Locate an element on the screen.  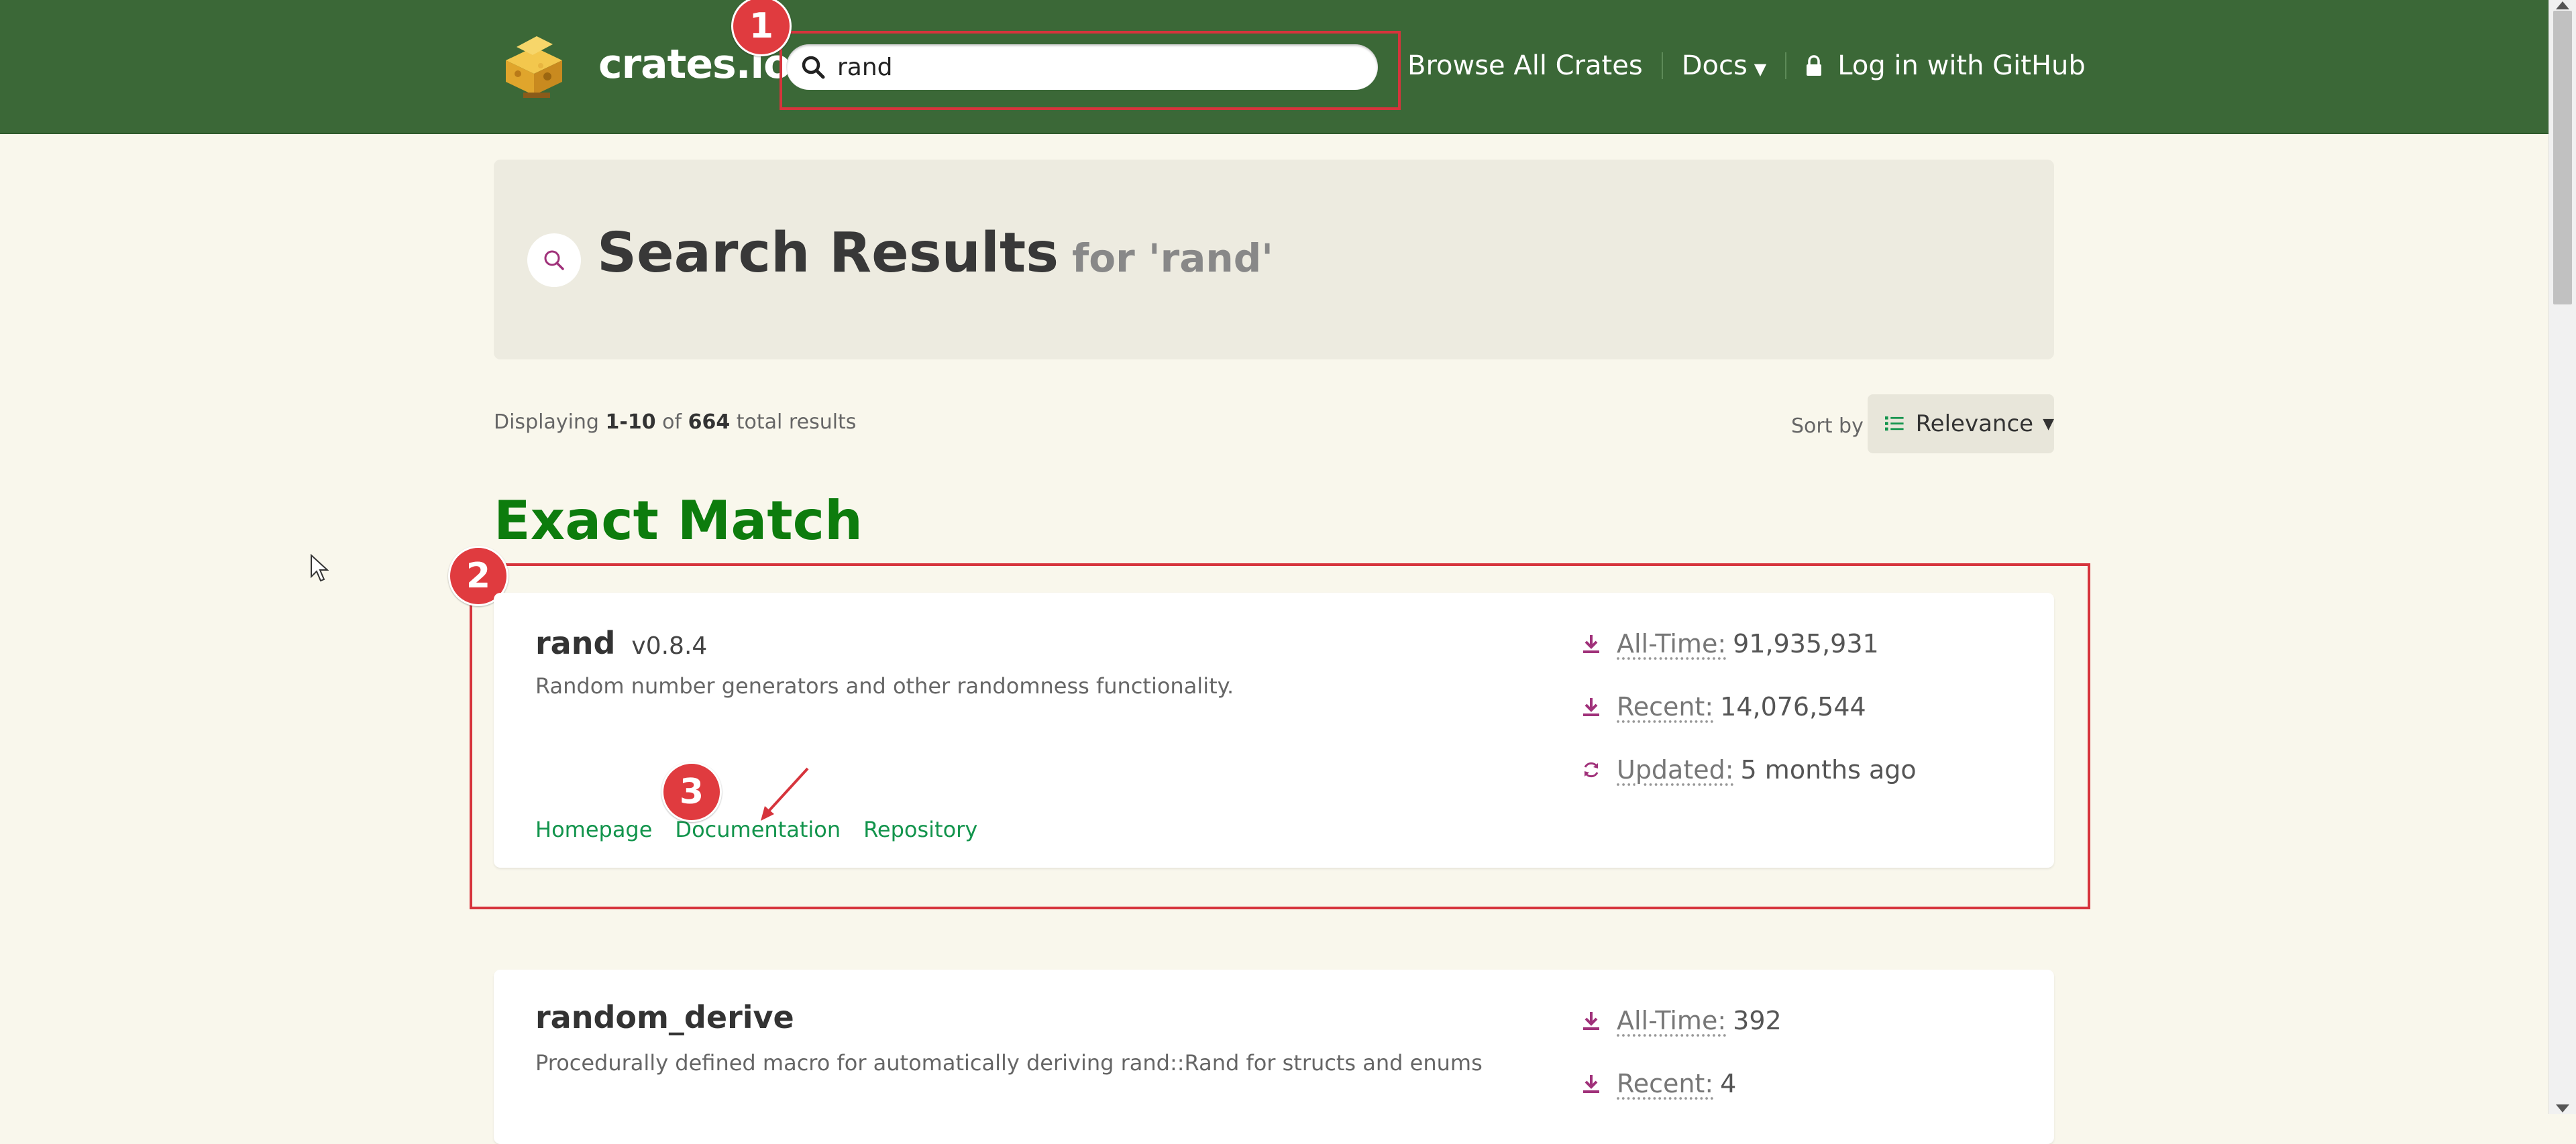
results-of: of is located at coordinates (672, 422).